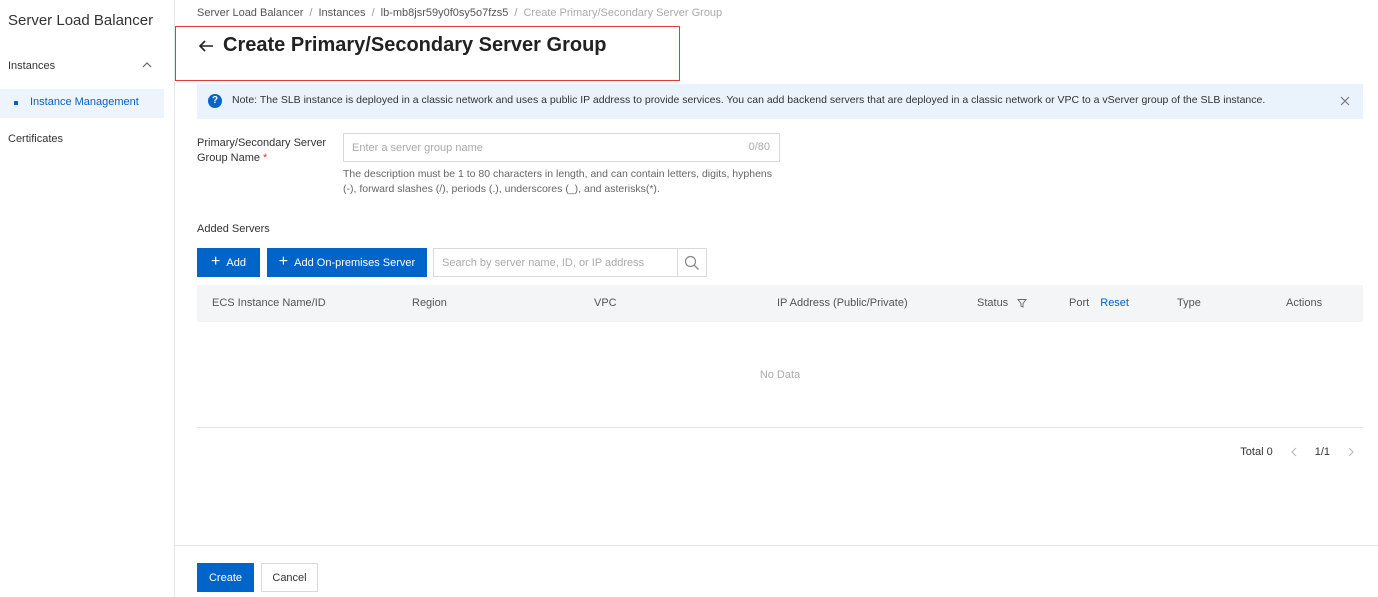 This screenshot has height=597, width=1378. What do you see at coordinates (250, 13) in the screenshot?
I see `breadcrumb-item-slb: Server Load Balancer` at bounding box center [250, 13].